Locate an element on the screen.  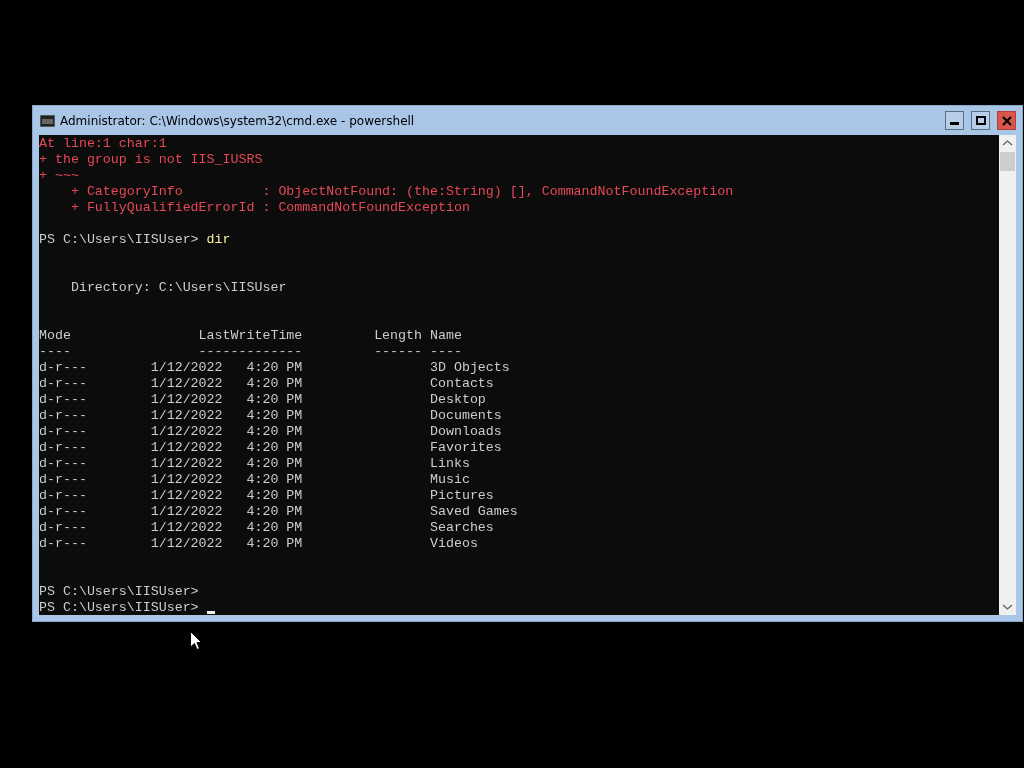
mouse-pointer-icon is located at coordinates (196, 641).